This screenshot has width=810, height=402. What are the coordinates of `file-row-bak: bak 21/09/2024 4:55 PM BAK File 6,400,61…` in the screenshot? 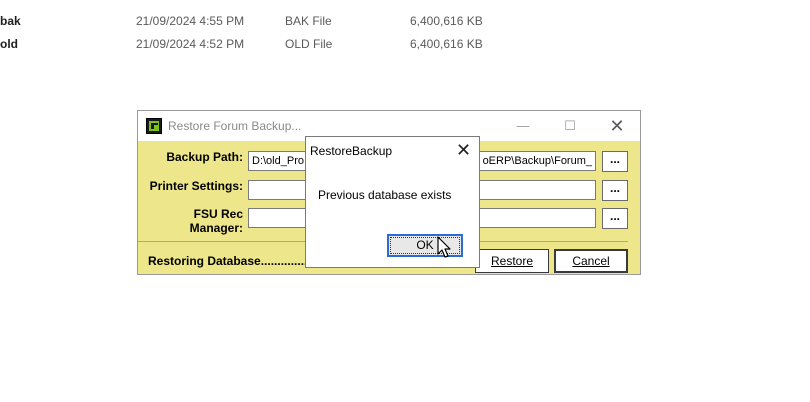 It's located at (260, 24).